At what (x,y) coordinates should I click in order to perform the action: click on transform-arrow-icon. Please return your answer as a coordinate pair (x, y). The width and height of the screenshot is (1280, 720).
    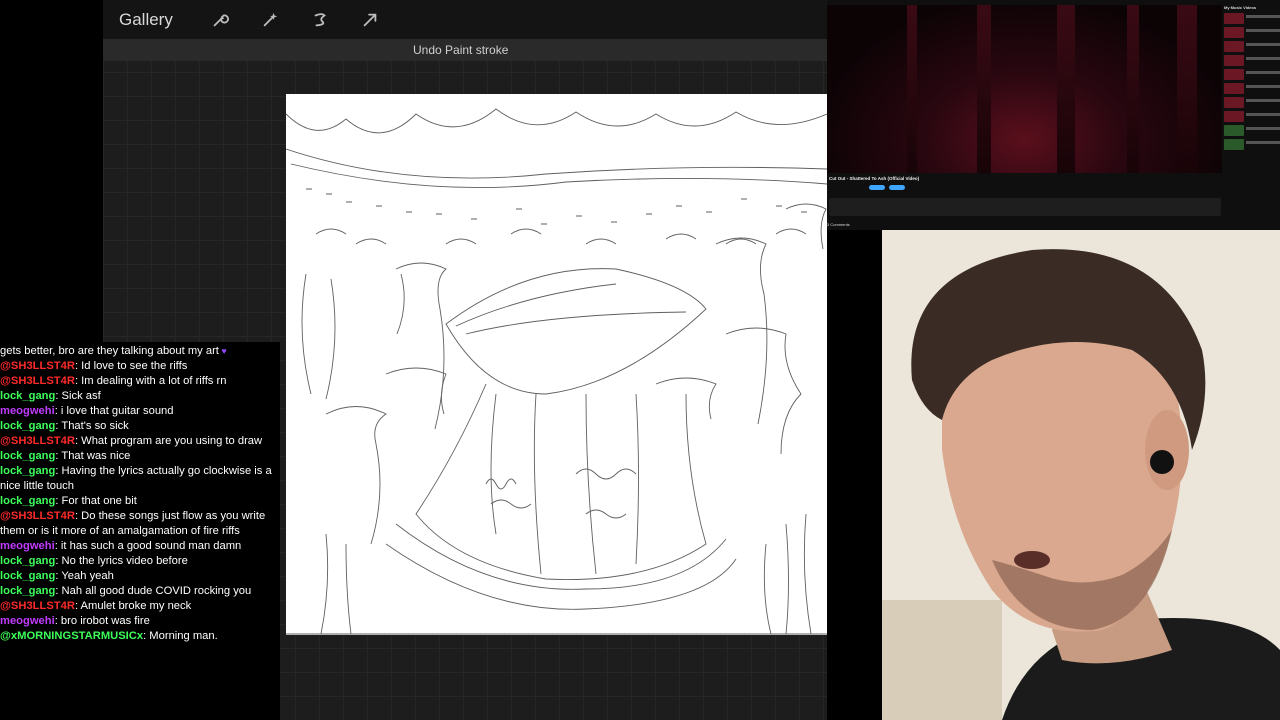
    Looking at the image, I should click on (370, 19).